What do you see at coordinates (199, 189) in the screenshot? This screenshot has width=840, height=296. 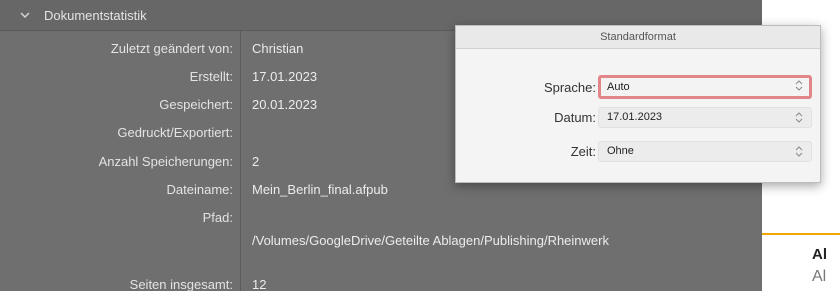 I see `stat-label: Dateiname:` at bounding box center [199, 189].